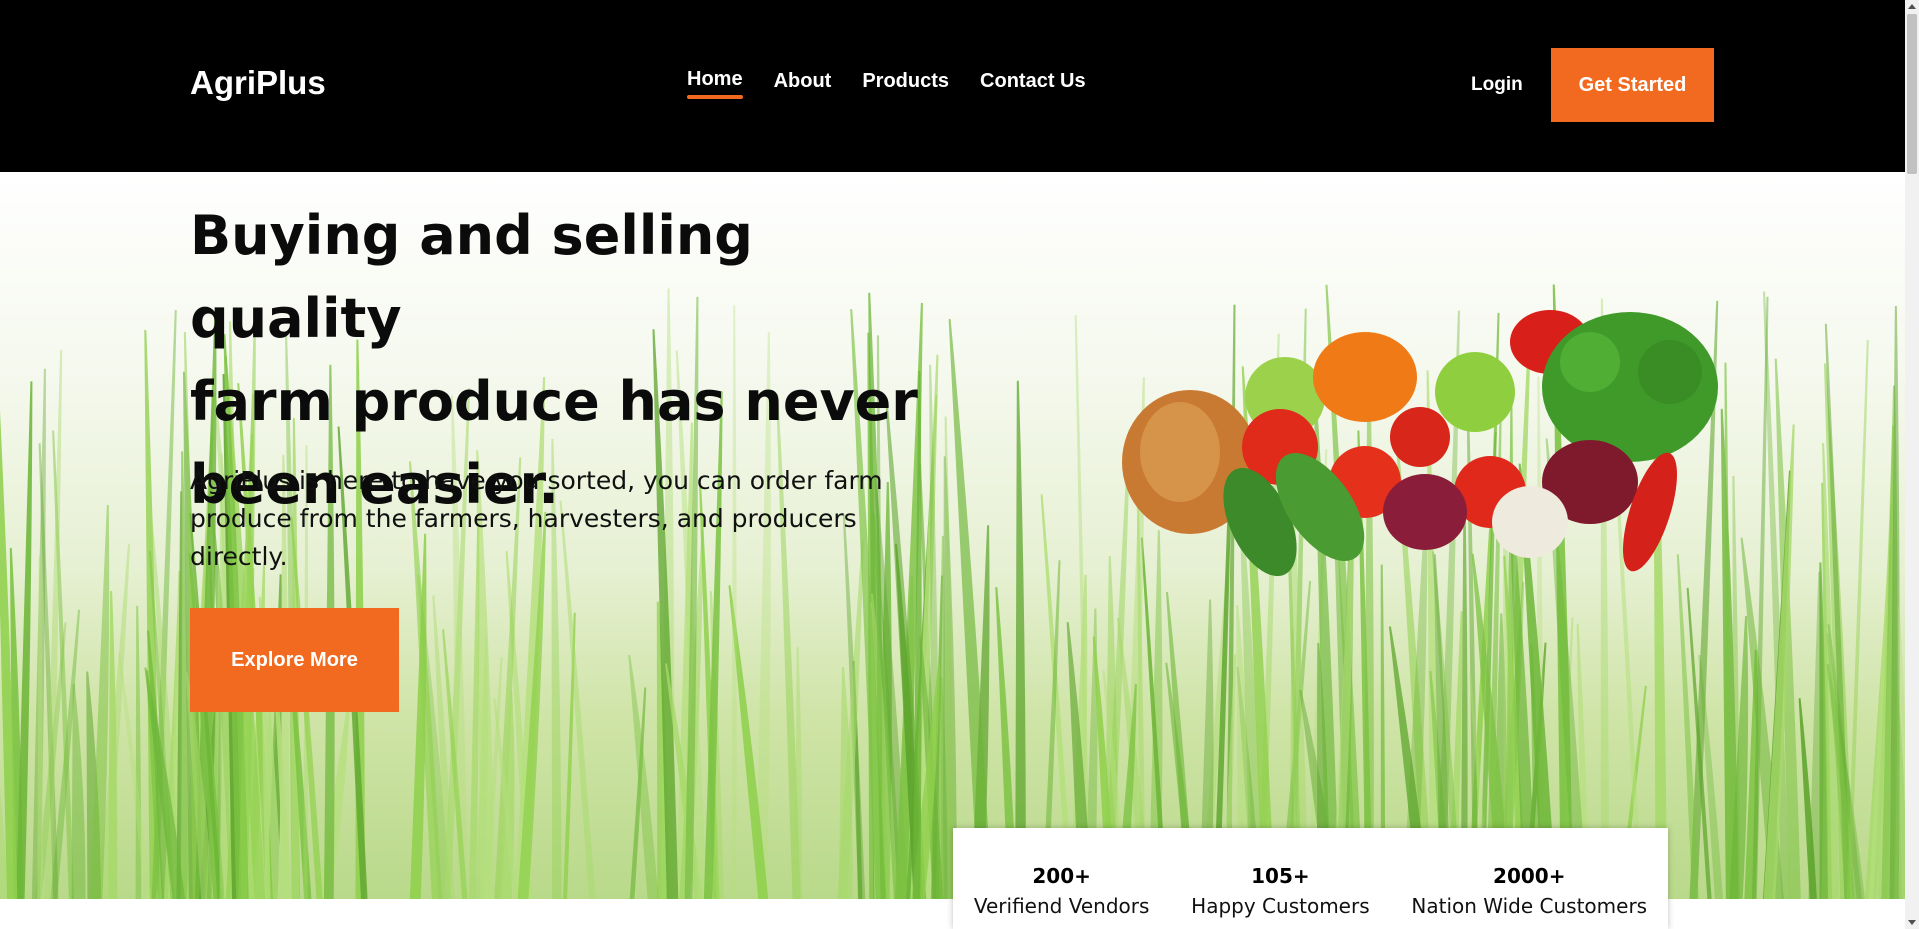  Describe the element at coordinates (1280, 906) in the screenshot. I see `stat-label: Happy Customers` at that location.